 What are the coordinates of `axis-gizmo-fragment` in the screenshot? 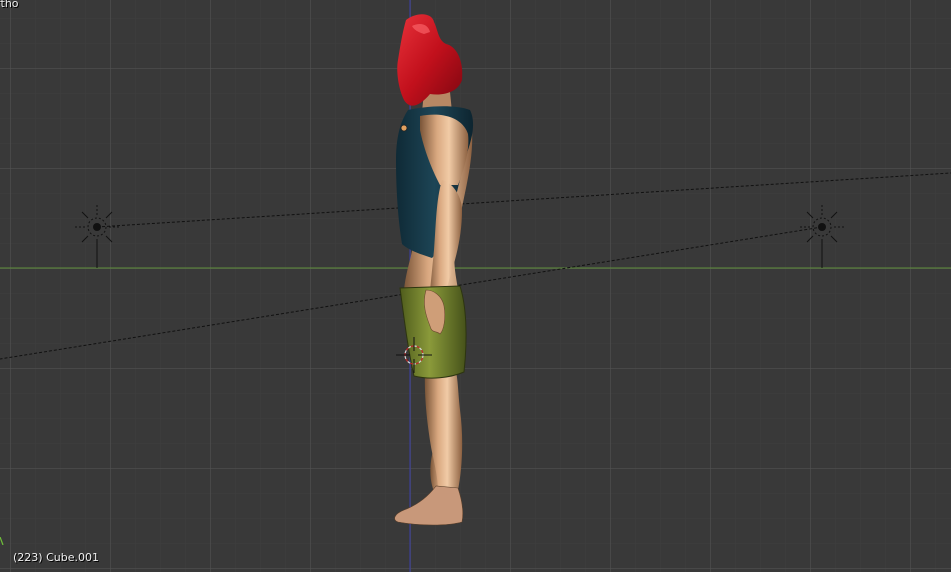 It's located at (2, 541).